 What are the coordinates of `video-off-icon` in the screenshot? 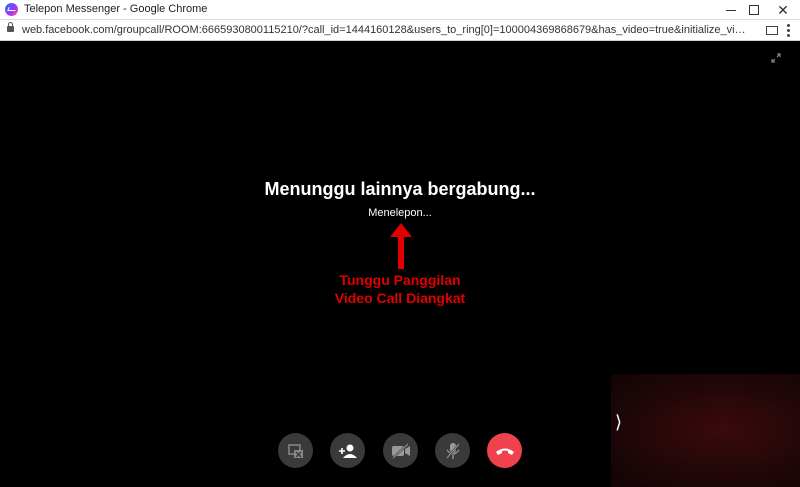 It's located at (400, 450).